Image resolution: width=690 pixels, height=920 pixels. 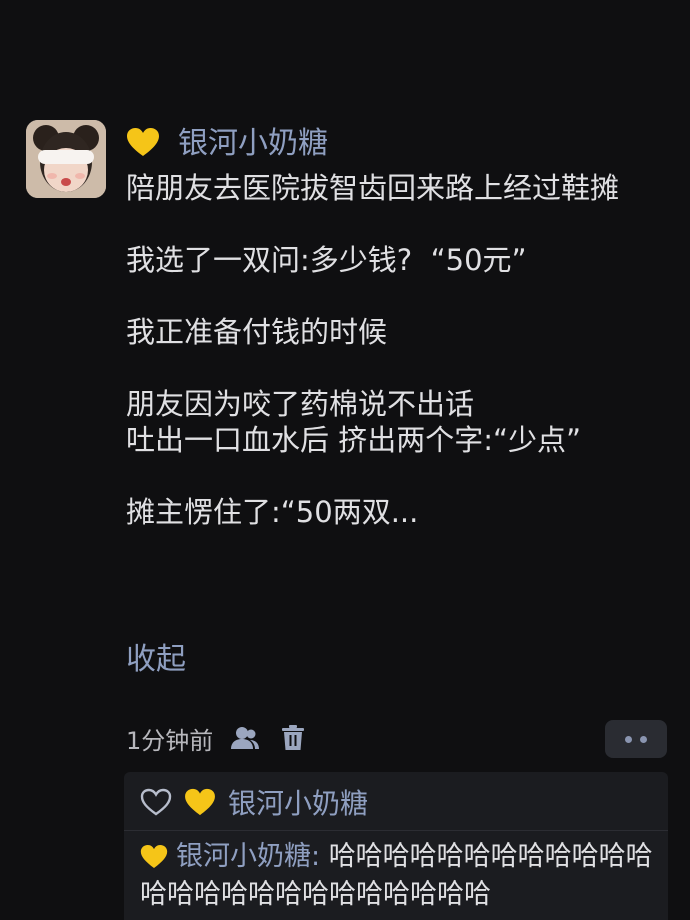 What do you see at coordinates (156, 660) in the screenshot?
I see `collapse-link: 收起` at bounding box center [156, 660].